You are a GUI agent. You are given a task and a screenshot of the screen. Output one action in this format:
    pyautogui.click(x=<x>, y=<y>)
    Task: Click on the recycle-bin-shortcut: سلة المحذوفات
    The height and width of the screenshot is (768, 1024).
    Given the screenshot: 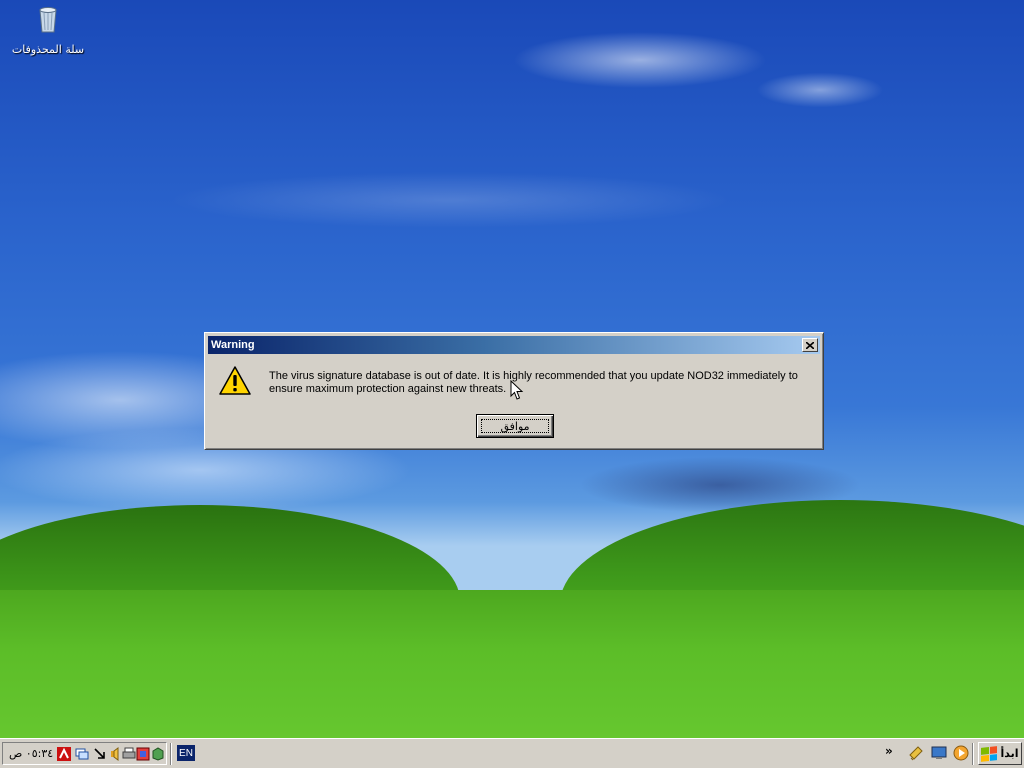 What is the action you would take?
    pyautogui.click(x=48, y=29)
    